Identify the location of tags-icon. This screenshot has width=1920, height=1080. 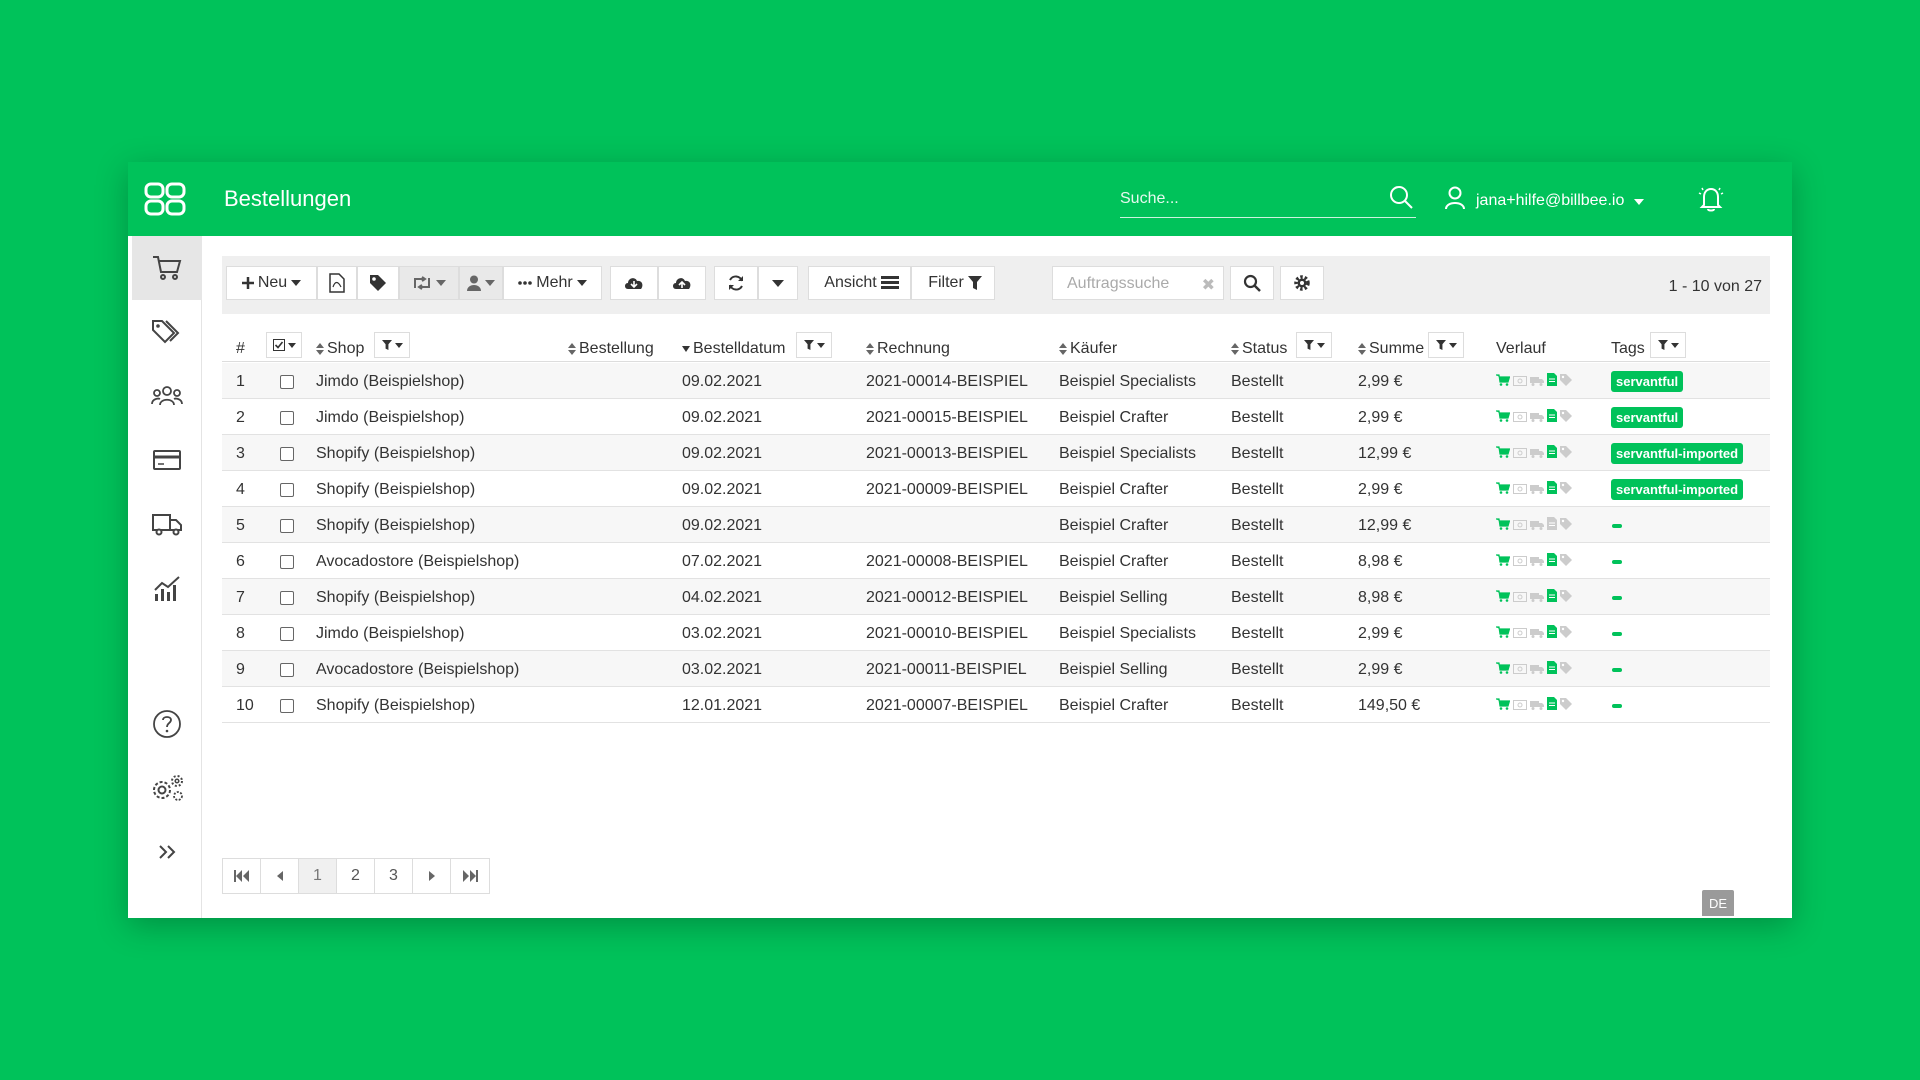
(167, 332).